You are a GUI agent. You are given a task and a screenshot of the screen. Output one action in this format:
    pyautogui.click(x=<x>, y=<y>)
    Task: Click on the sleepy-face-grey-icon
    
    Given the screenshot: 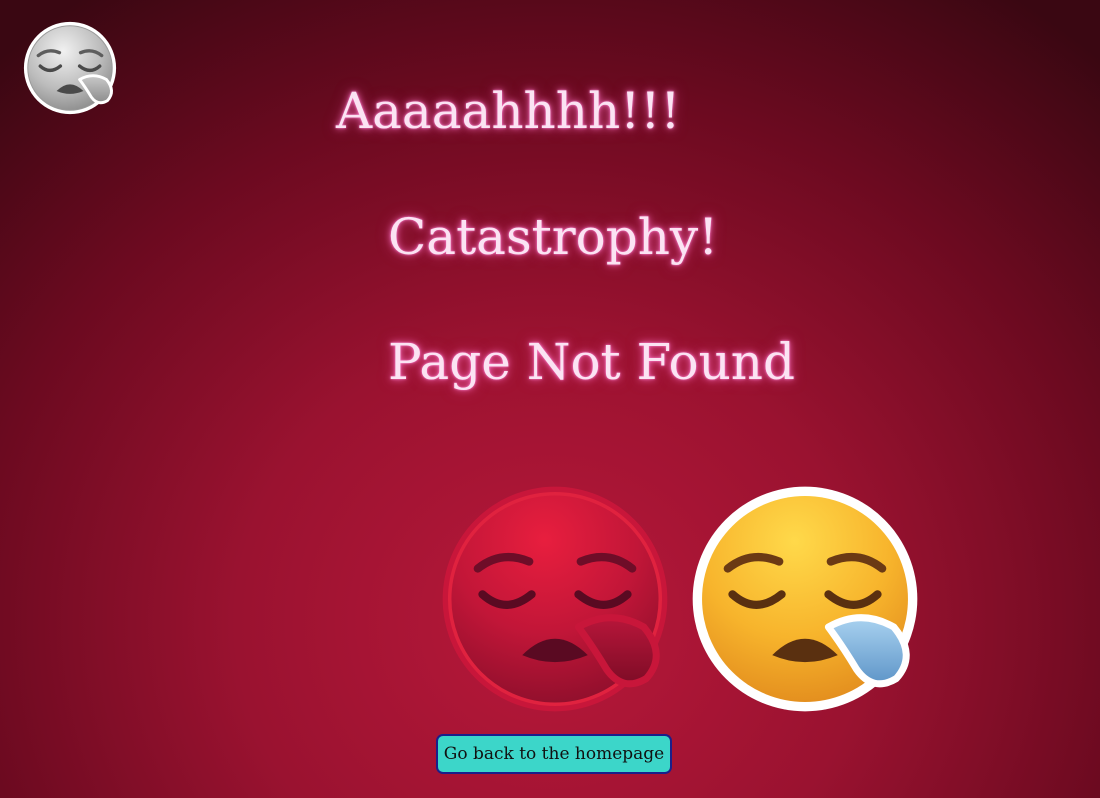 What is the action you would take?
    pyautogui.click(x=70, y=68)
    